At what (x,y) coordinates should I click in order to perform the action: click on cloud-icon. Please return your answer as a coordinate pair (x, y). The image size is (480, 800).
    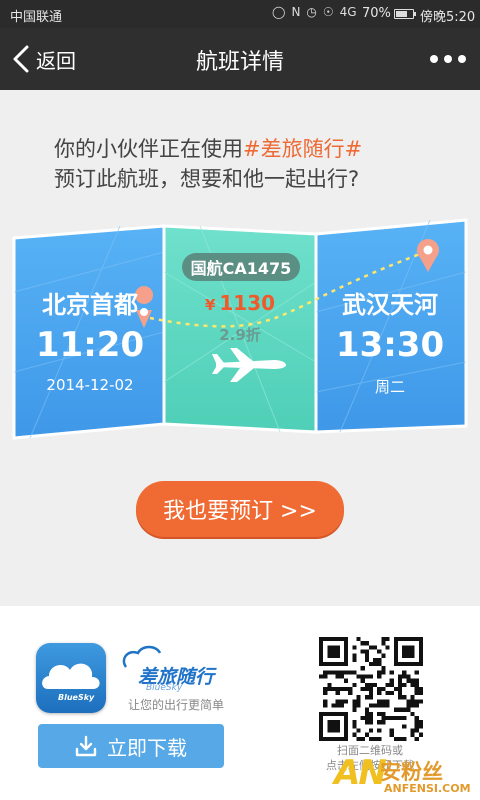
    Looking at the image, I should click on (71, 676).